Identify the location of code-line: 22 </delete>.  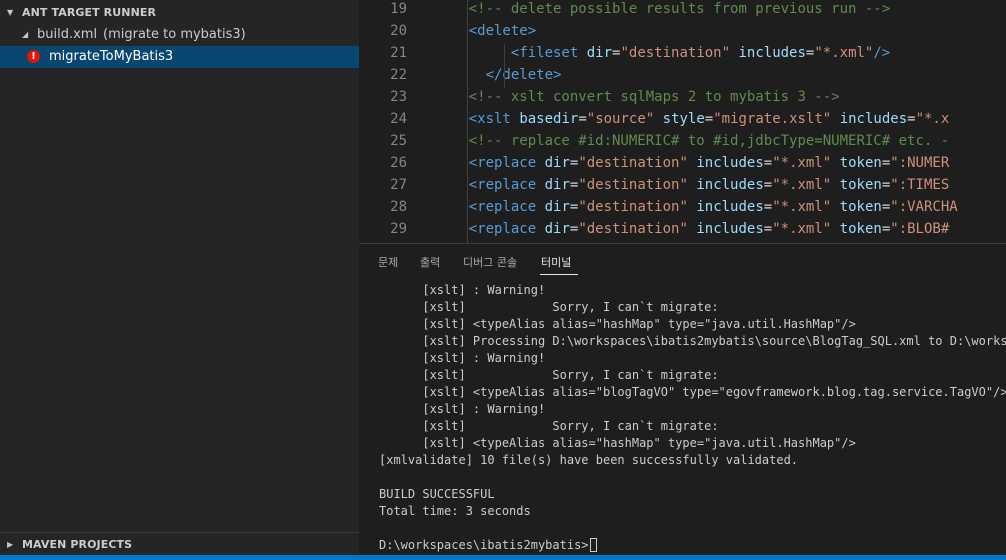
(682, 75).